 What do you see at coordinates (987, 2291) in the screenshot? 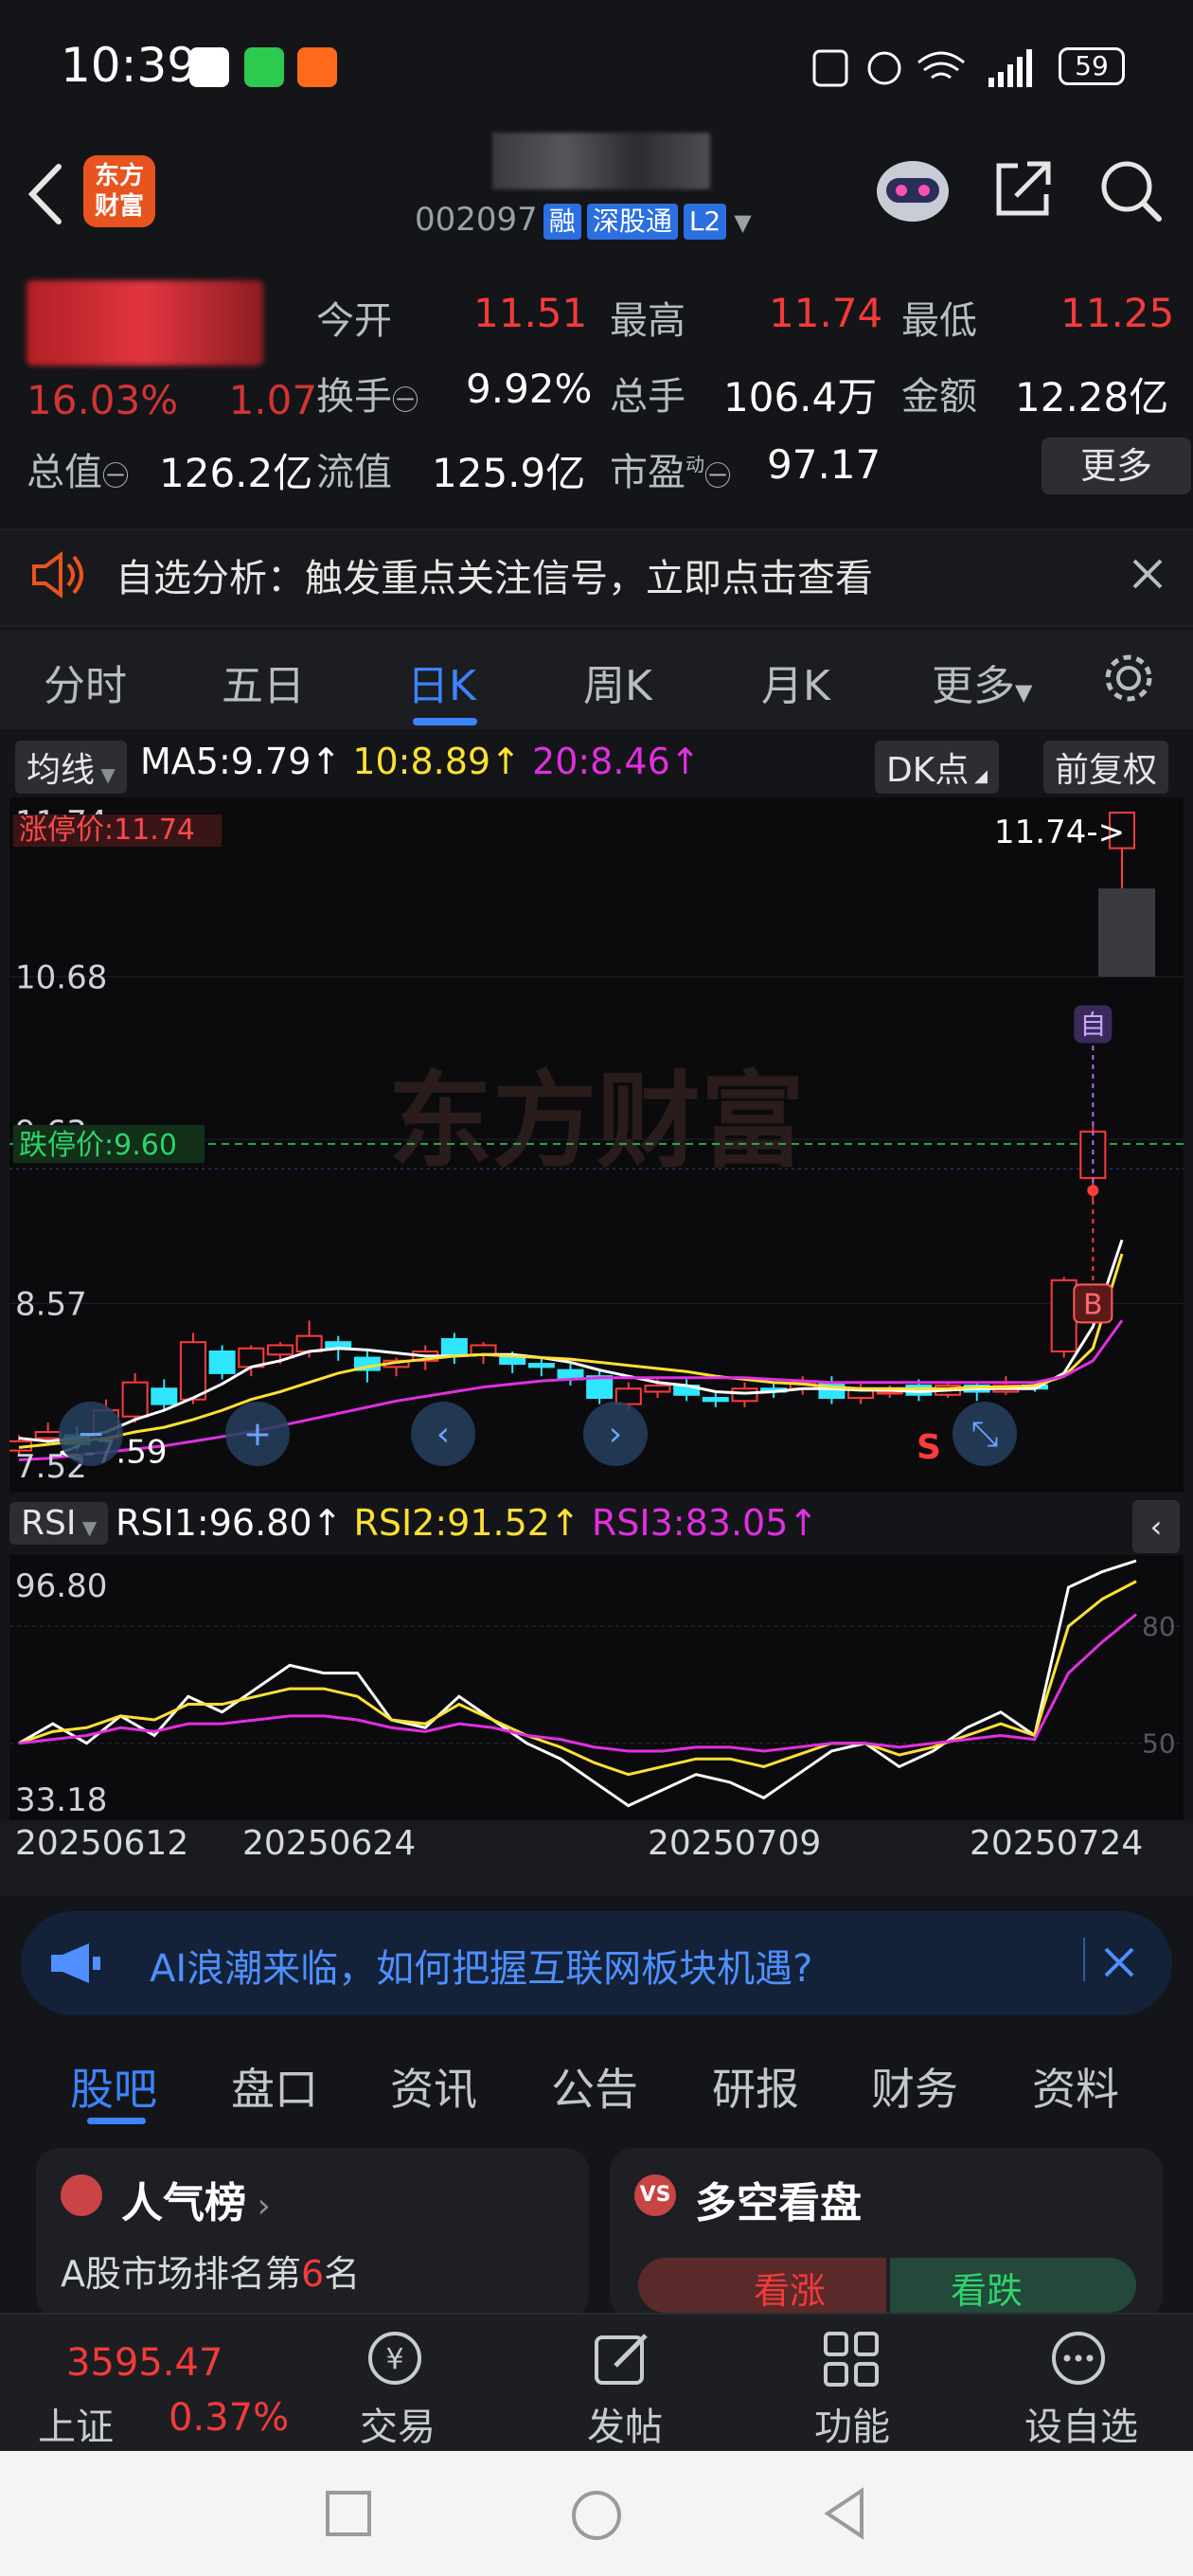
I see `bear-label: 看跌` at bounding box center [987, 2291].